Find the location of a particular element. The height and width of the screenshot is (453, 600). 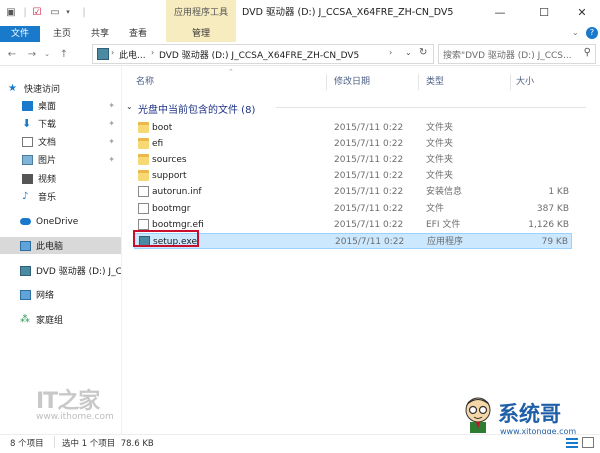

customize-quick-access-icon: ▾ is located at coordinates (68, 12).